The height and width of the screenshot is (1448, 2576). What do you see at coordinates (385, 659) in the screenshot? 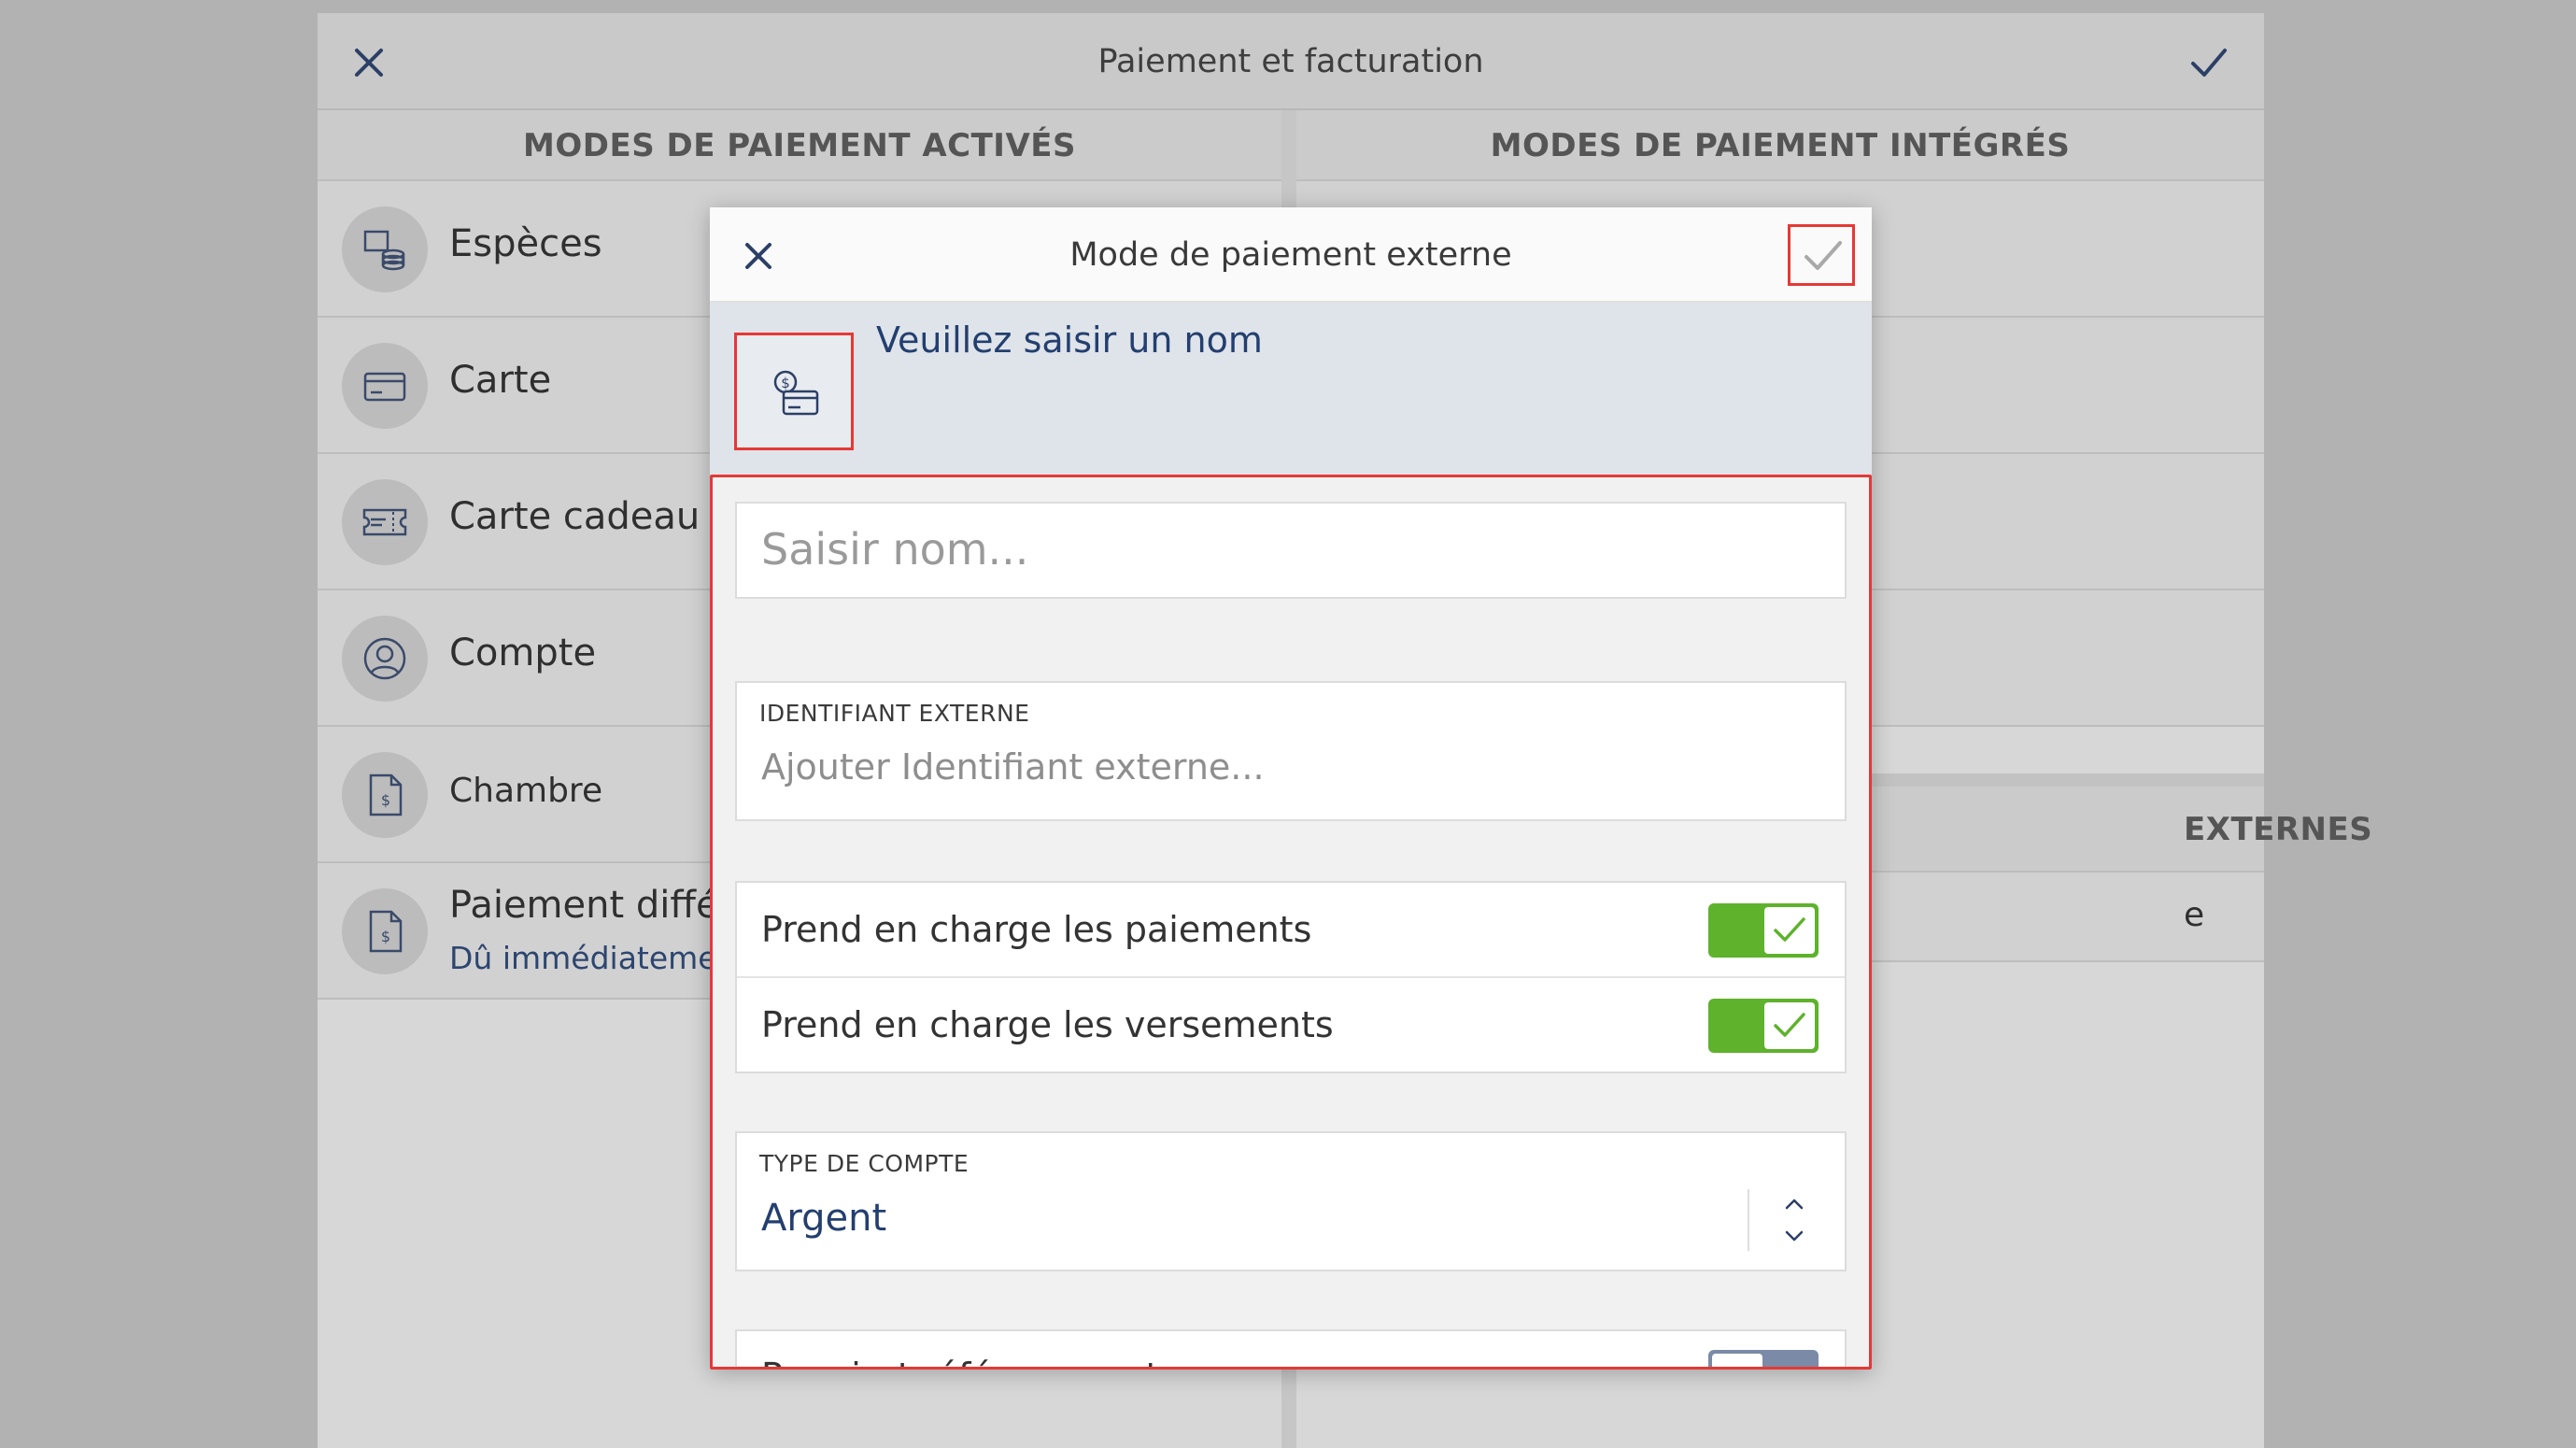
I see `user-account-icon` at bounding box center [385, 659].